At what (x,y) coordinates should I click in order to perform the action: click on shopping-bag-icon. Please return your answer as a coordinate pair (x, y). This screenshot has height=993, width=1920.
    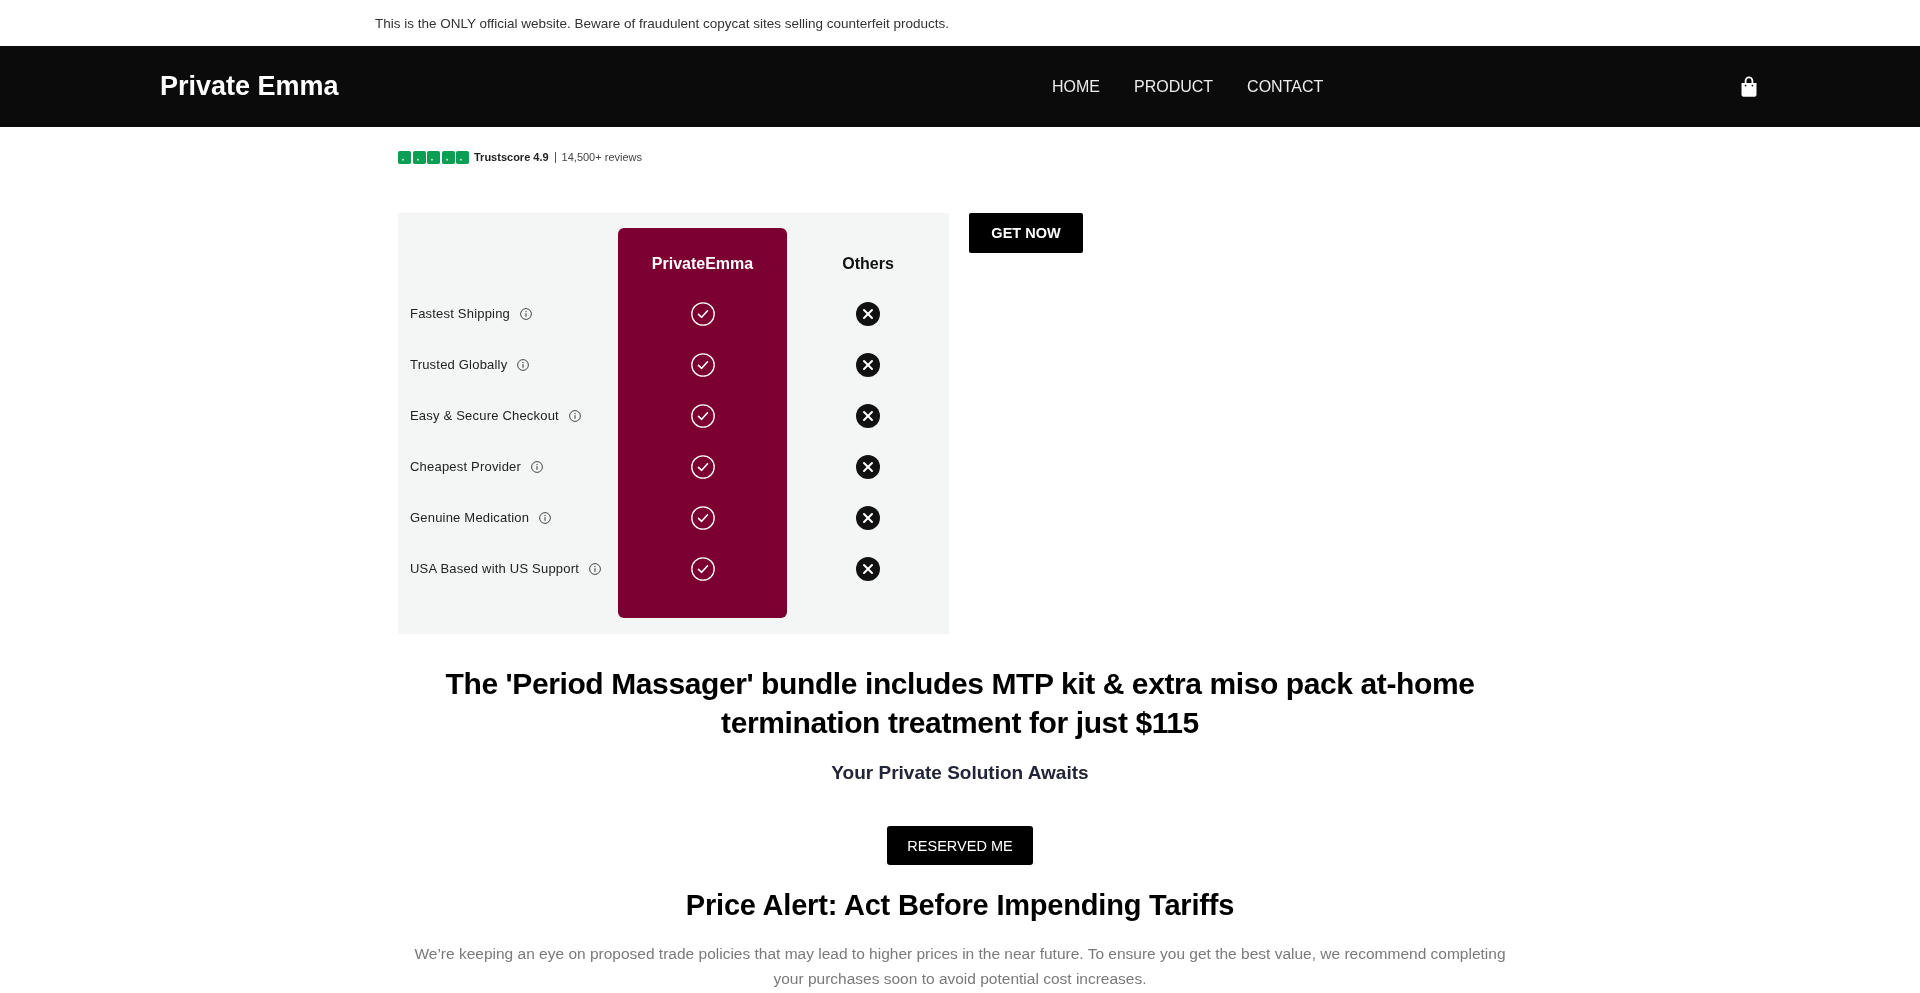
    Looking at the image, I should click on (1749, 86).